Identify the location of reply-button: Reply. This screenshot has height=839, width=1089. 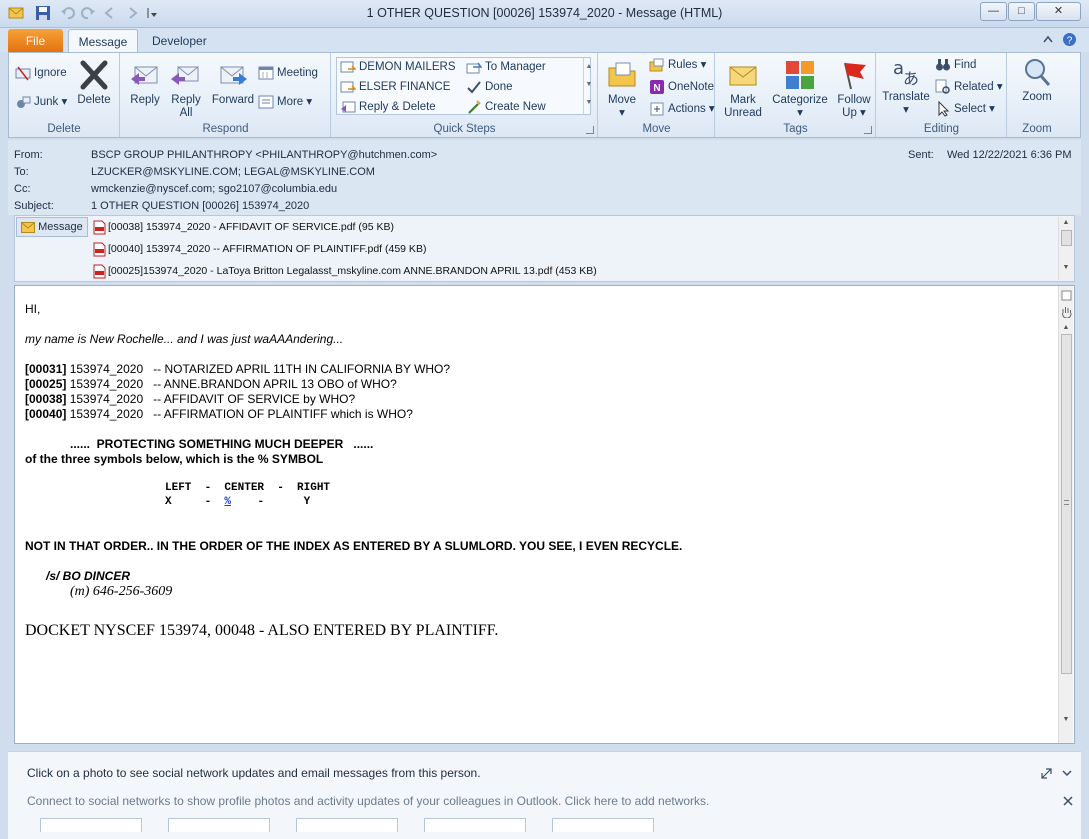
(145, 83).